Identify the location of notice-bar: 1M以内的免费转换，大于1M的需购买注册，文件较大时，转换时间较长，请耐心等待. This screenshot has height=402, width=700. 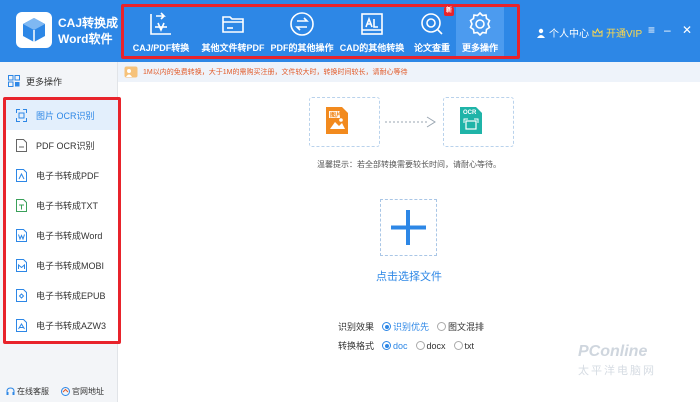
(409, 72).